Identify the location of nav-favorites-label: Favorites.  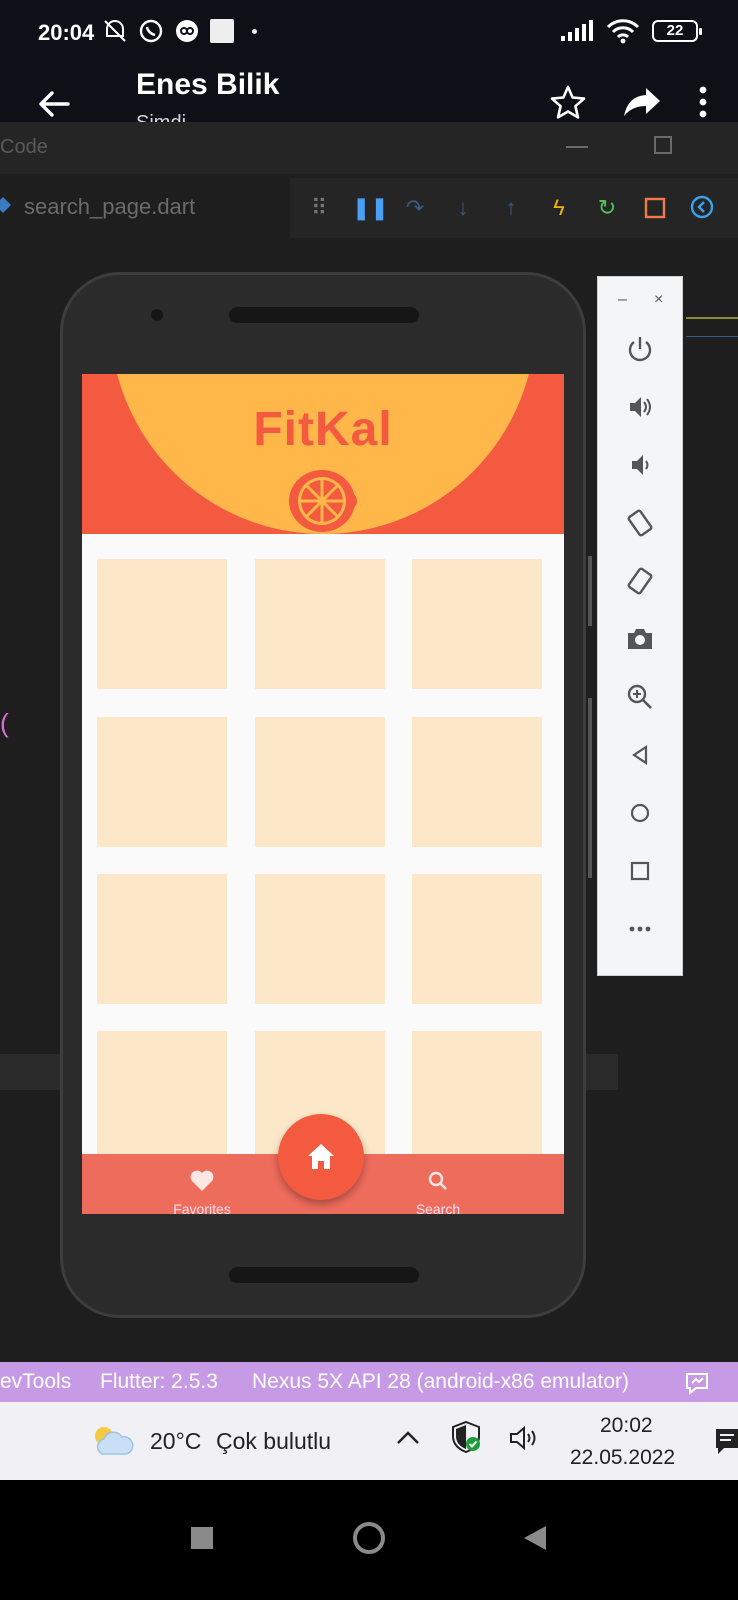
(202, 1207).